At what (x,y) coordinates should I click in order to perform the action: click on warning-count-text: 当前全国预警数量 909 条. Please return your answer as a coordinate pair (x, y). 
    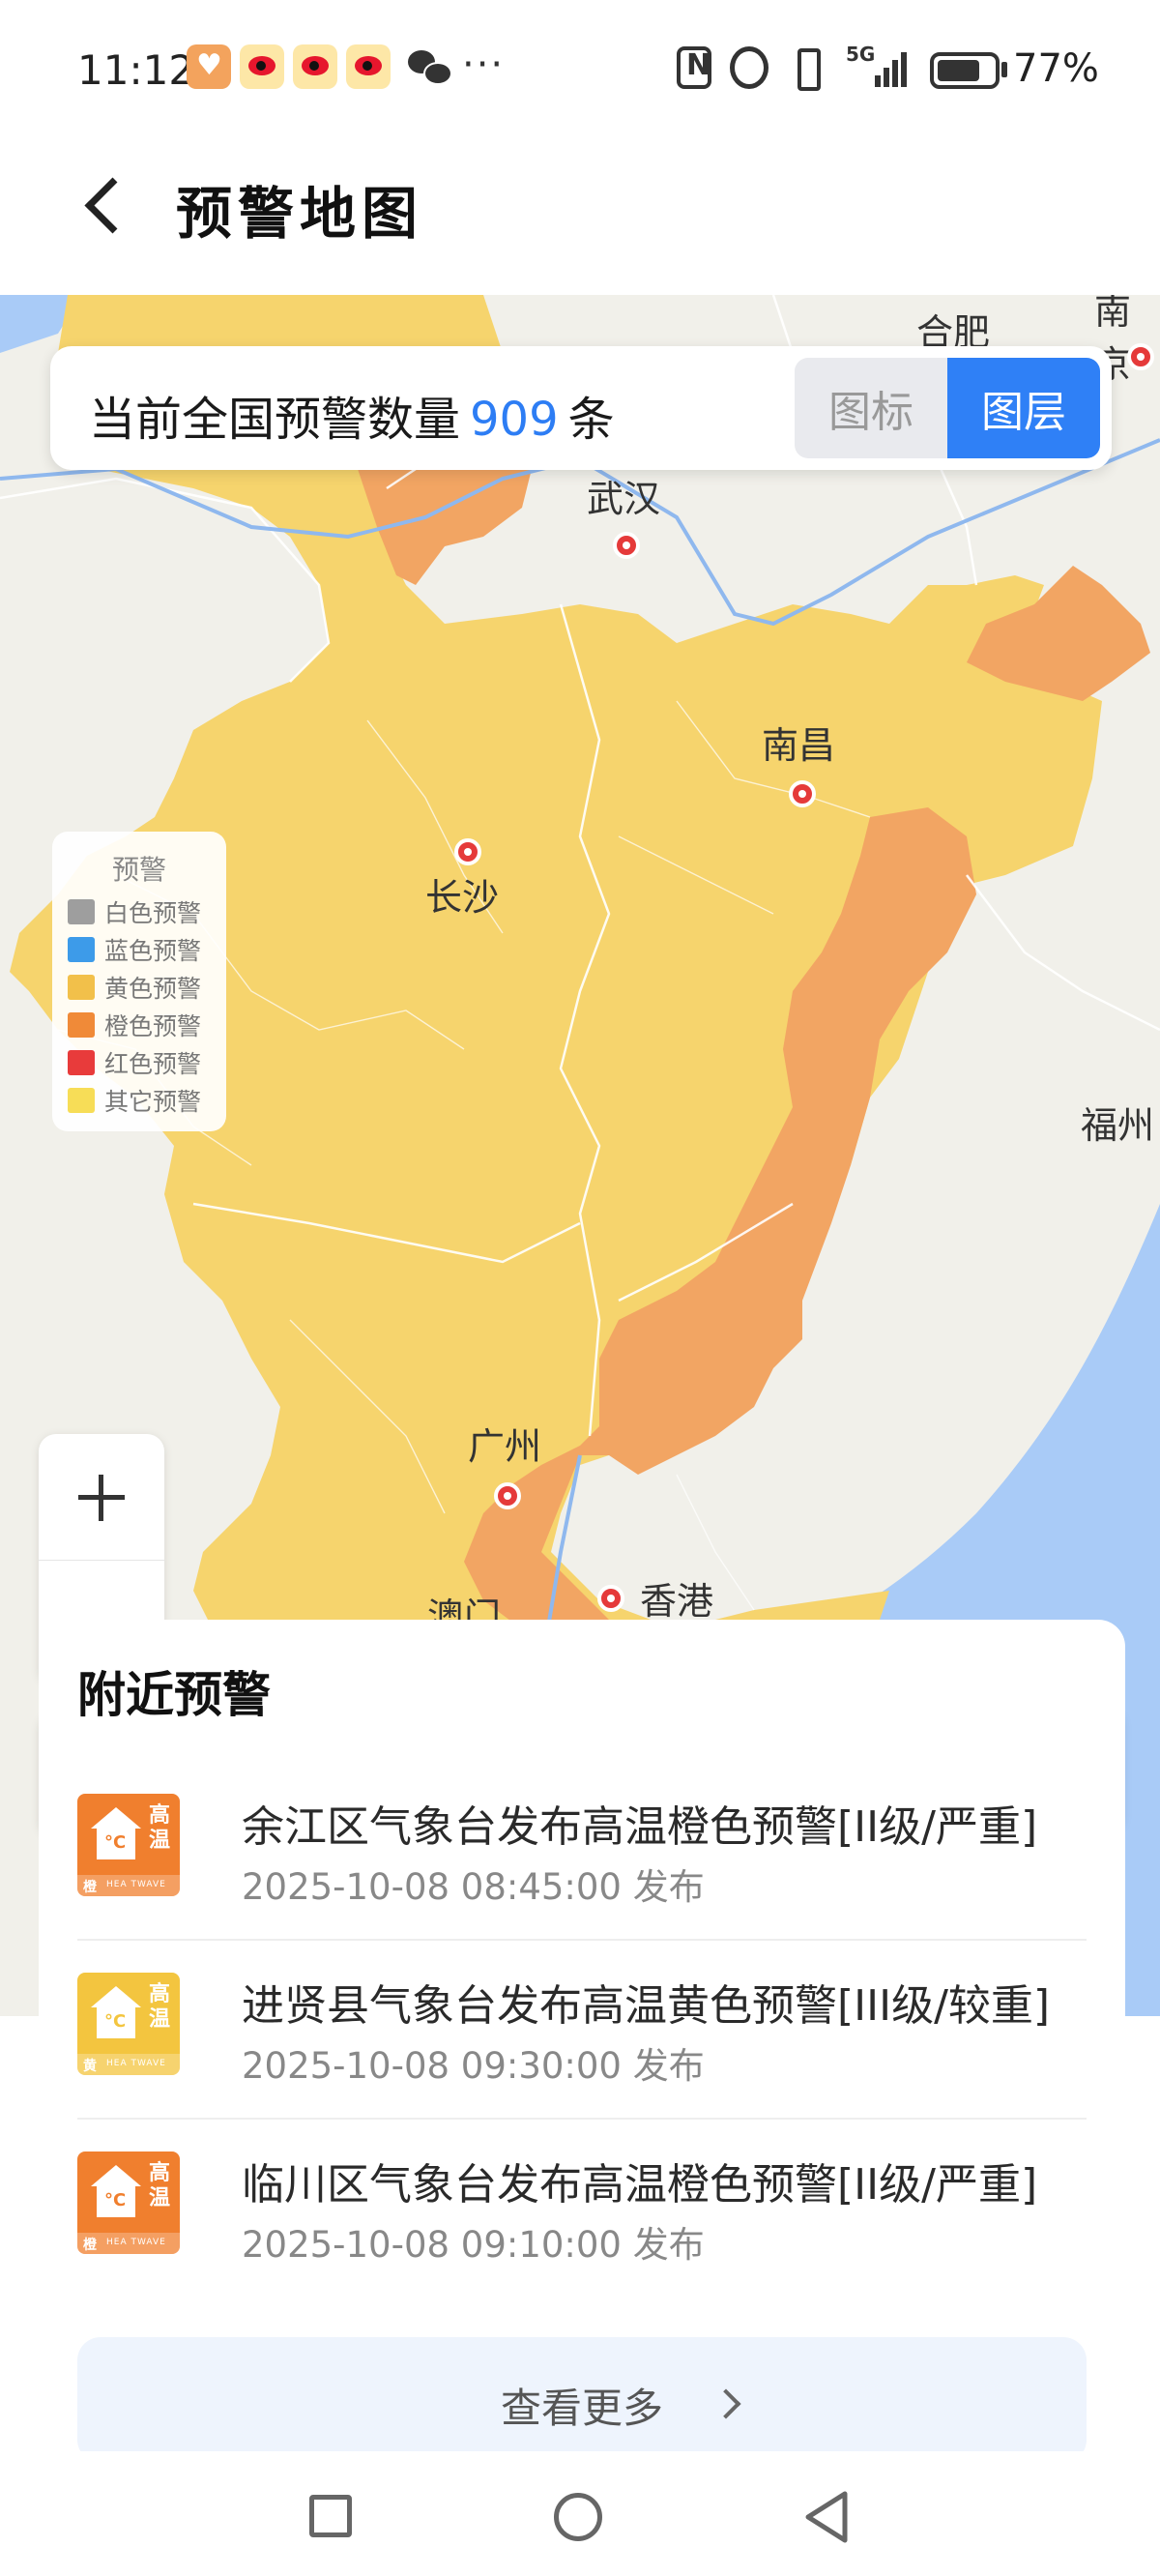
    Looking at the image, I should click on (352, 415).